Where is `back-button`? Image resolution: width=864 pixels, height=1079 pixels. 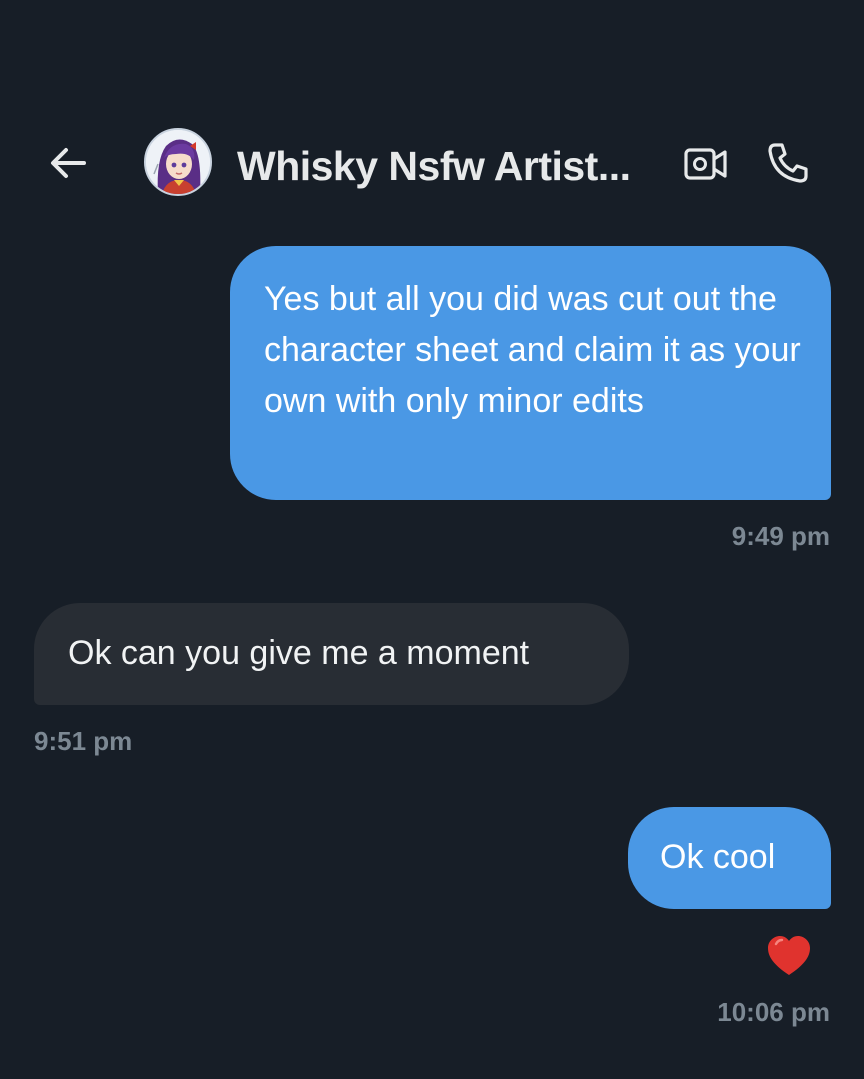
back-button is located at coordinates (68, 163).